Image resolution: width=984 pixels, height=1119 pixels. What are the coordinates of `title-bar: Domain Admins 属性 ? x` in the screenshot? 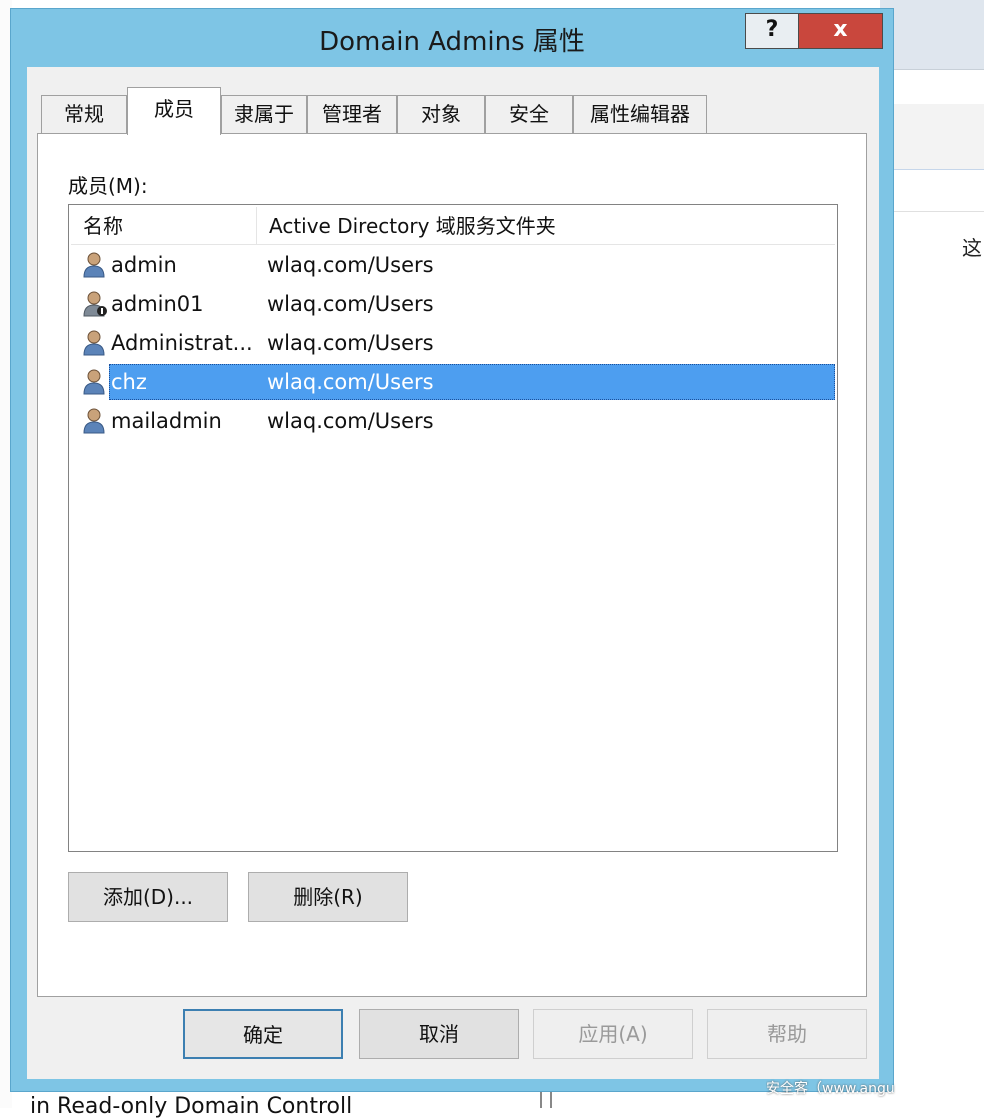 It's located at (452, 38).